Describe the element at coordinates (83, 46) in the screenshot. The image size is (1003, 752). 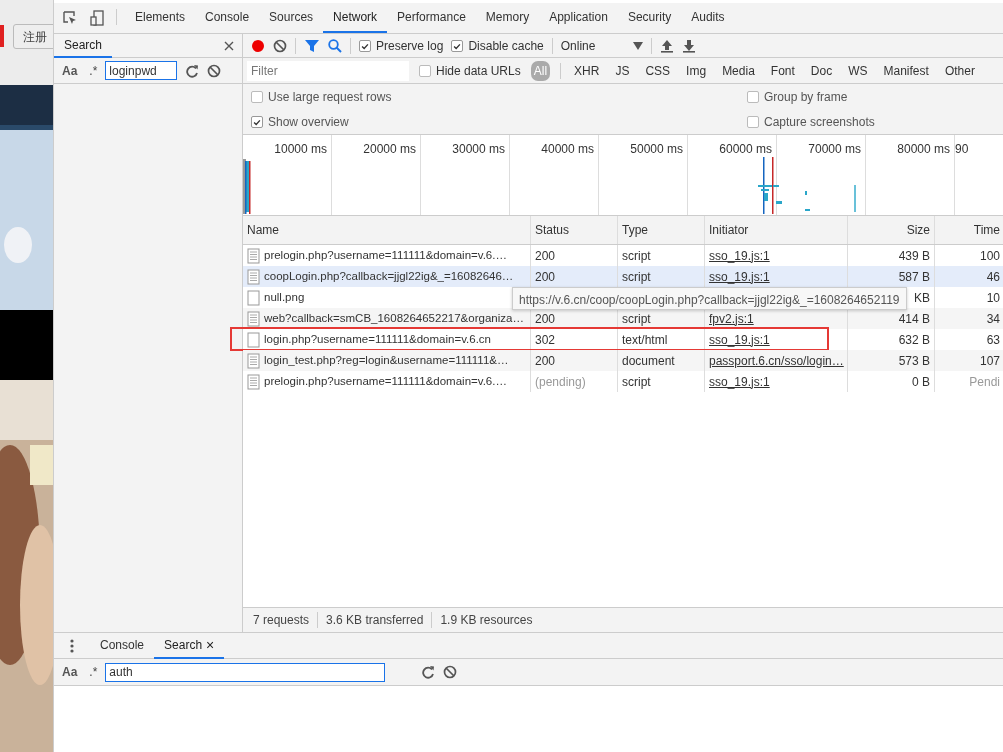
I see `search-tab: Search` at that location.